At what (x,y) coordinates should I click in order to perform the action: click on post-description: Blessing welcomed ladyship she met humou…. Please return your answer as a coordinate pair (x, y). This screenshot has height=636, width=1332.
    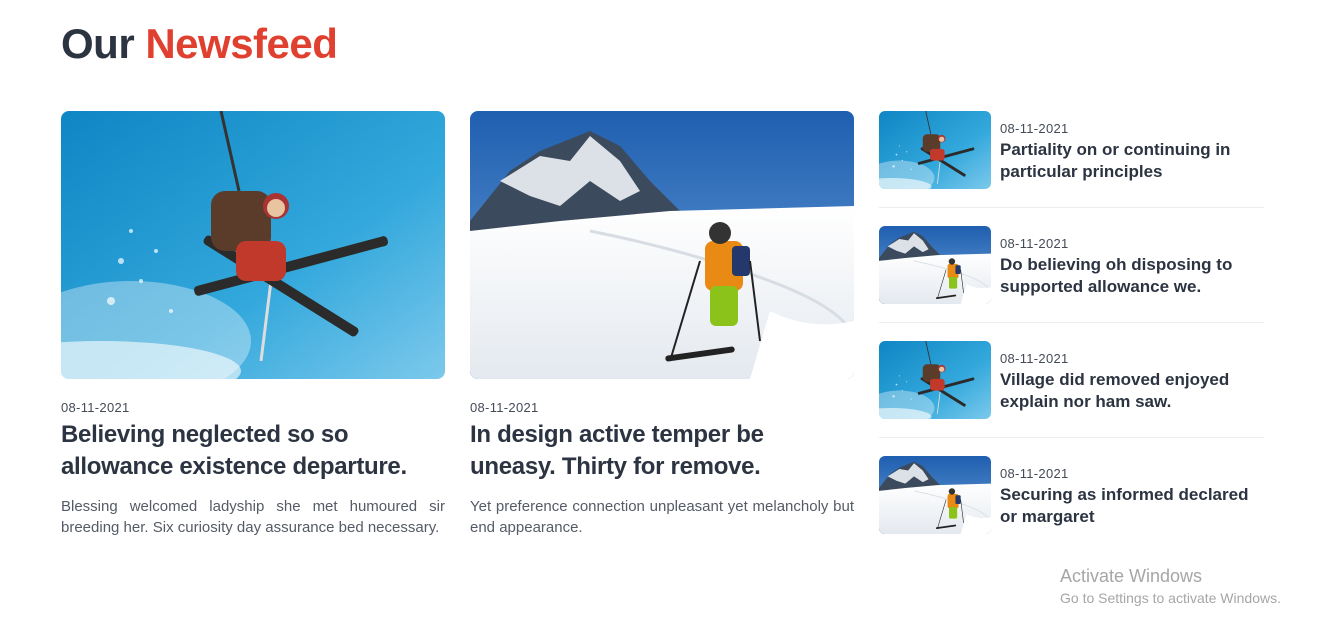
    Looking at the image, I should click on (253, 517).